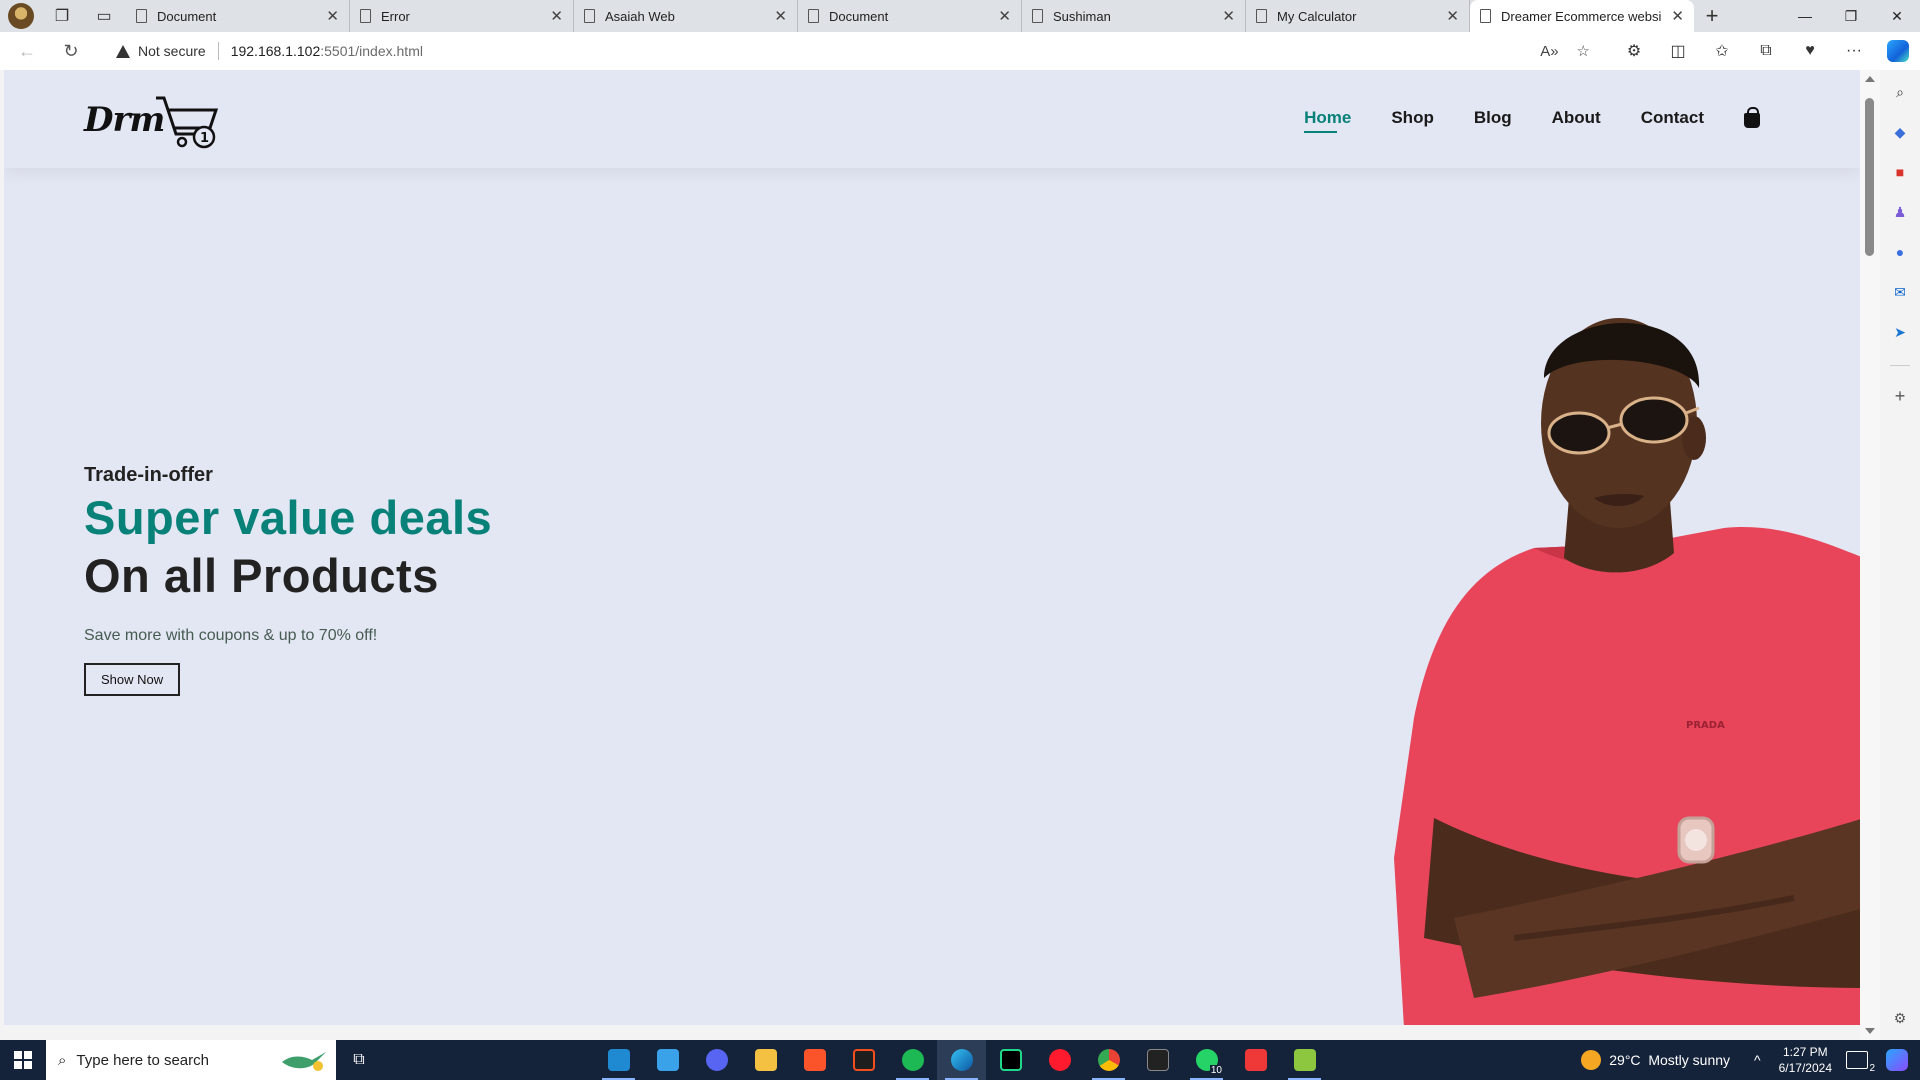 This screenshot has height=1080, width=1920. I want to click on tab-label: Sushiman, so click(1082, 16).